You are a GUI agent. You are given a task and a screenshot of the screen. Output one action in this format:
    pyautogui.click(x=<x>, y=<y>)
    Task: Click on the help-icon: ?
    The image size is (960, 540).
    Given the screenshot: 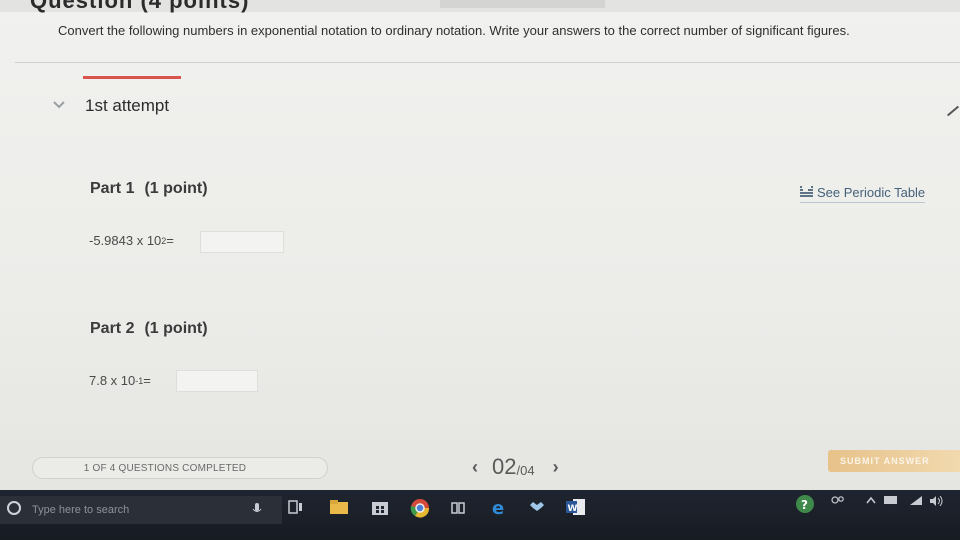 What is the action you would take?
    pyautogui.click(x=805, y=504)
    